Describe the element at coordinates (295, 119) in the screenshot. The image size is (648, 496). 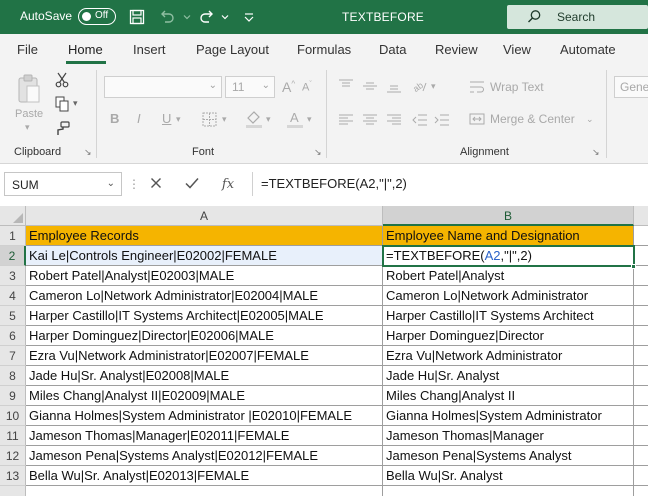
I see `font-color-icon: A` at that location.